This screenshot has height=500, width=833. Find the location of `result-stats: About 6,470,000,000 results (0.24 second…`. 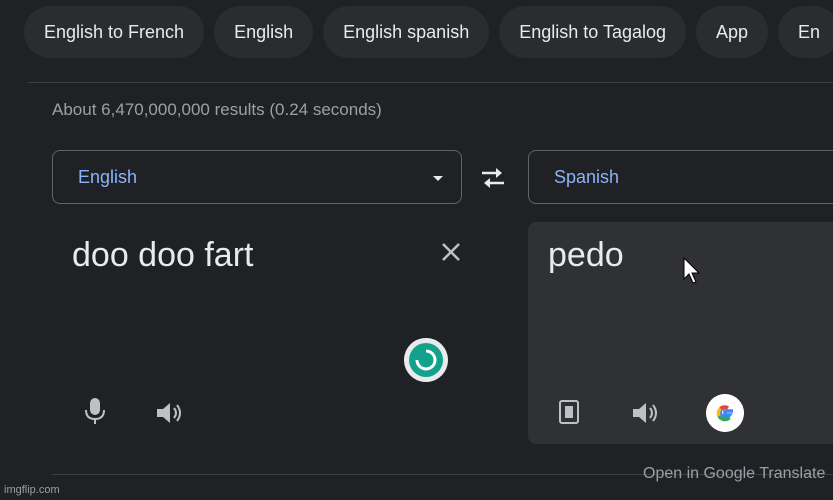

result-stats: About 6,470,000,000 results (0.24 second… is located at coordinates (217, 109).